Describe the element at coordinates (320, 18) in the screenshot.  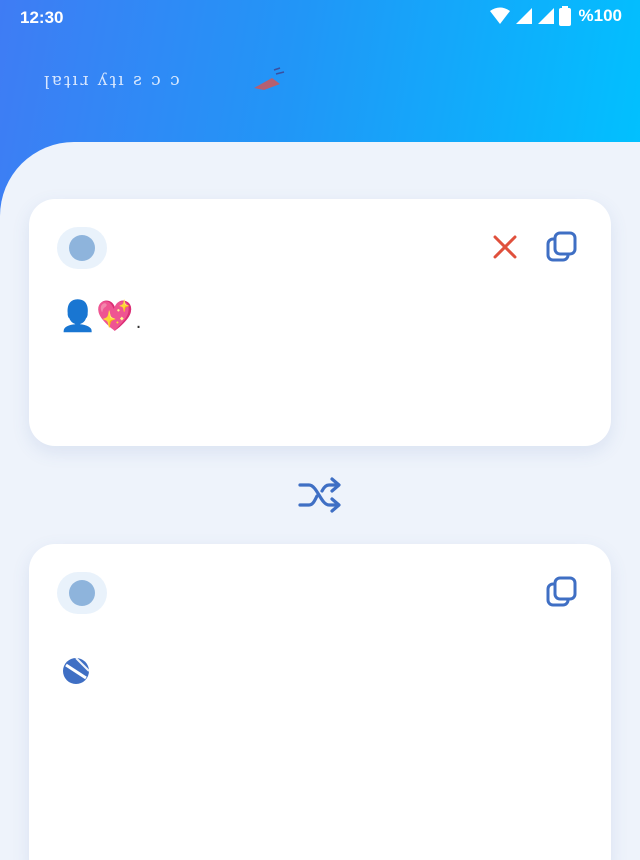
I see `status-bar: 12:30 %100` at that location.